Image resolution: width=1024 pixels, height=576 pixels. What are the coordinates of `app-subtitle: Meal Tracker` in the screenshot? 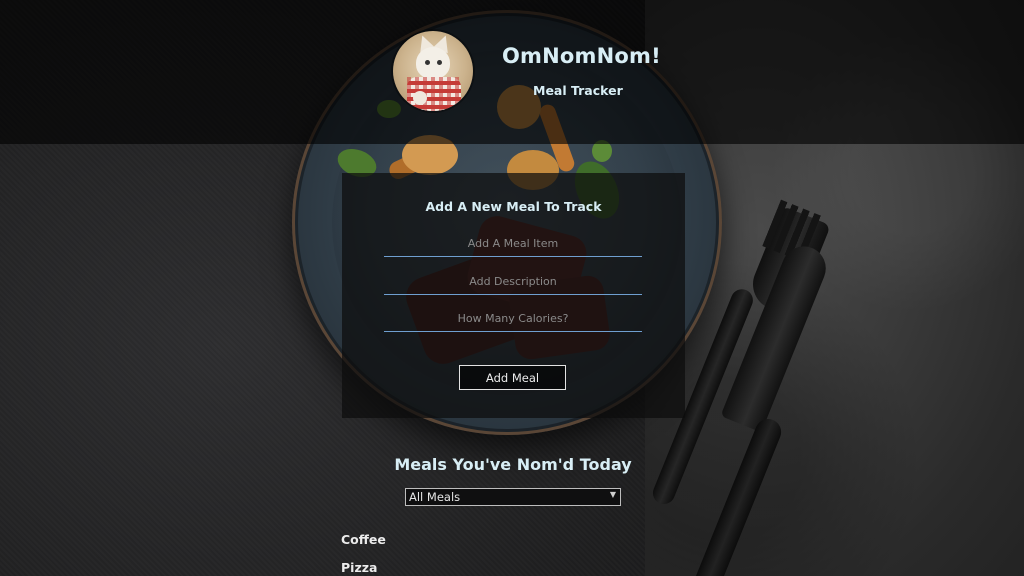 It's located at (578, 90).